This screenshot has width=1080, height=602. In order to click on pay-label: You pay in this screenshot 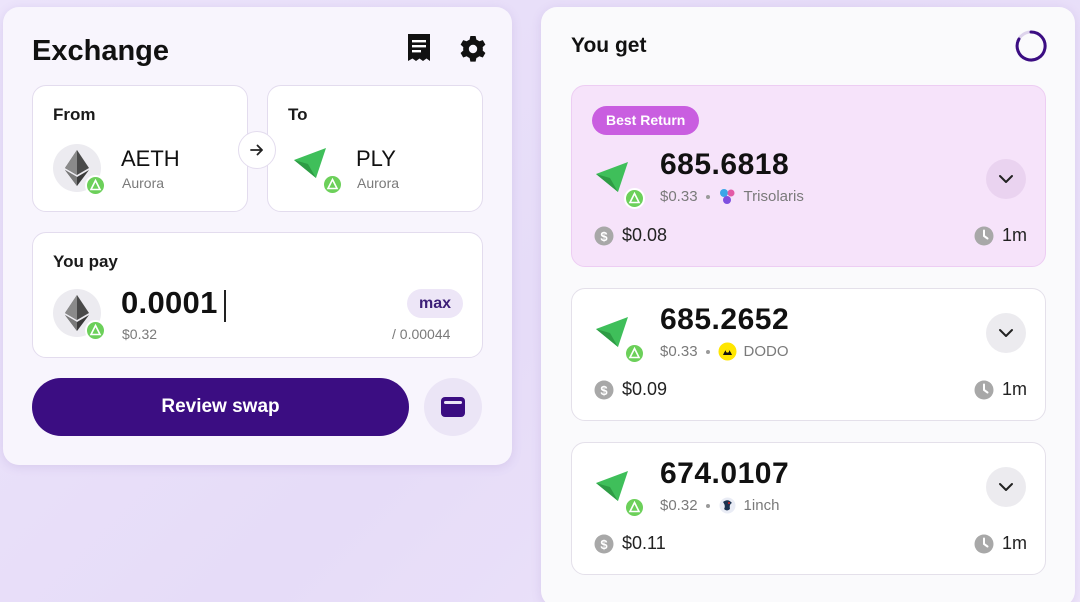, I will do `click(85, 261)`.